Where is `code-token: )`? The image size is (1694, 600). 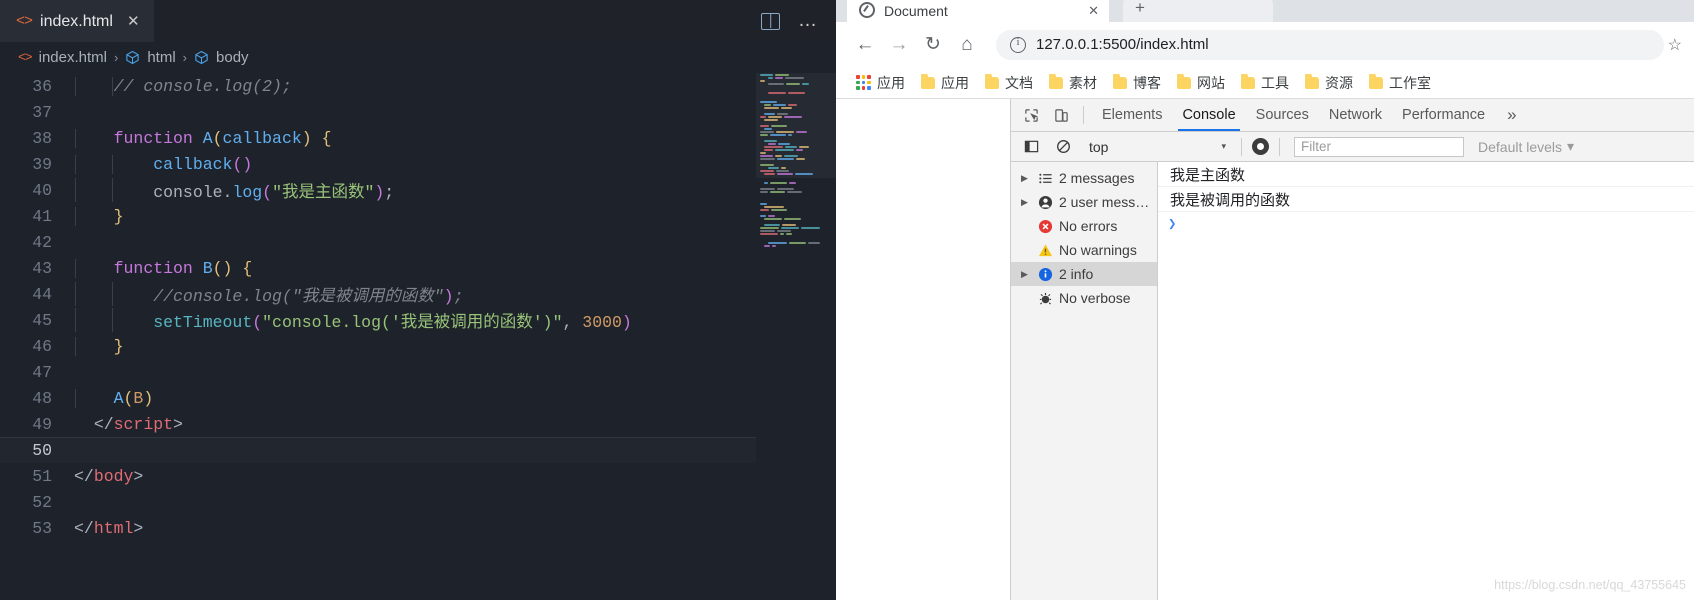 code-token: ) is located at coordinates (448, 296).